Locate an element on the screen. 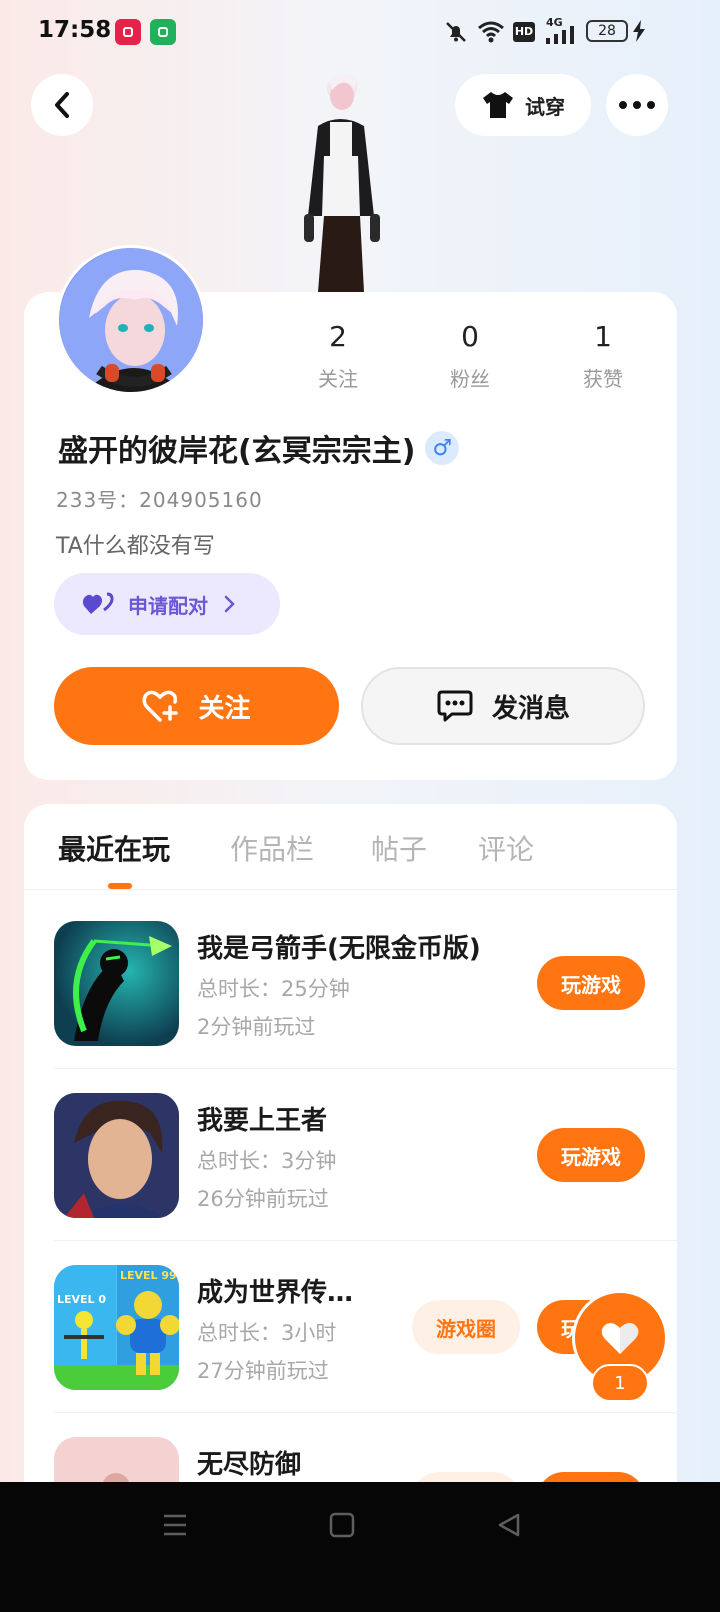 The image size is (720, 1612). game-icon-archer is located at coordinates (116, 983).